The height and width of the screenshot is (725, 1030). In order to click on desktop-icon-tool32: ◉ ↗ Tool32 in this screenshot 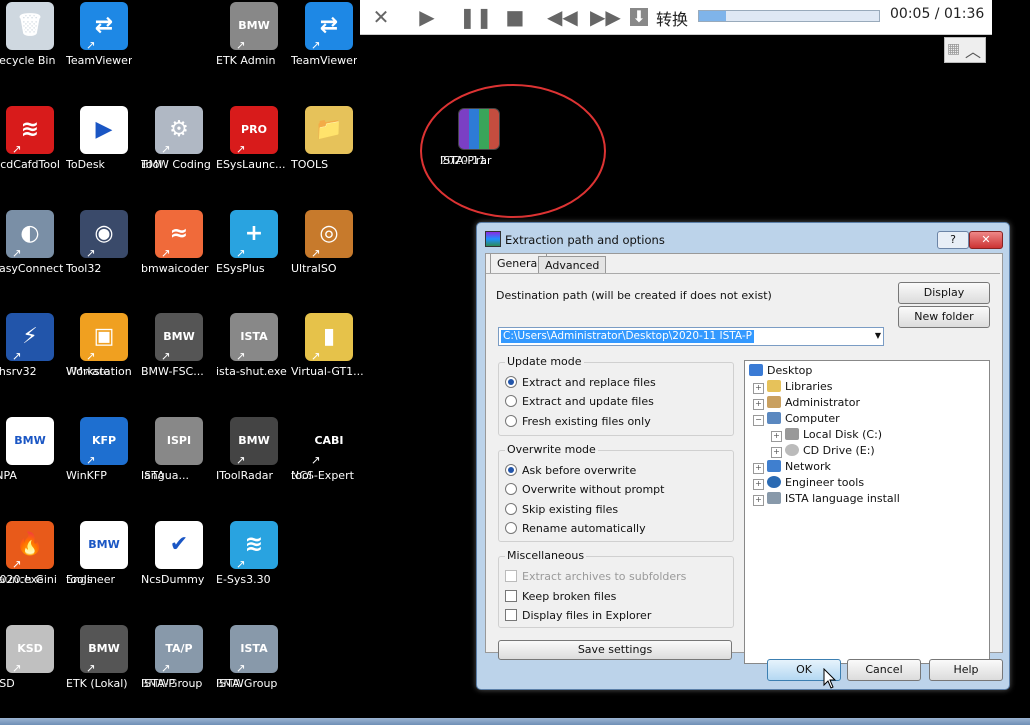, I will do `click(104, 242)`.